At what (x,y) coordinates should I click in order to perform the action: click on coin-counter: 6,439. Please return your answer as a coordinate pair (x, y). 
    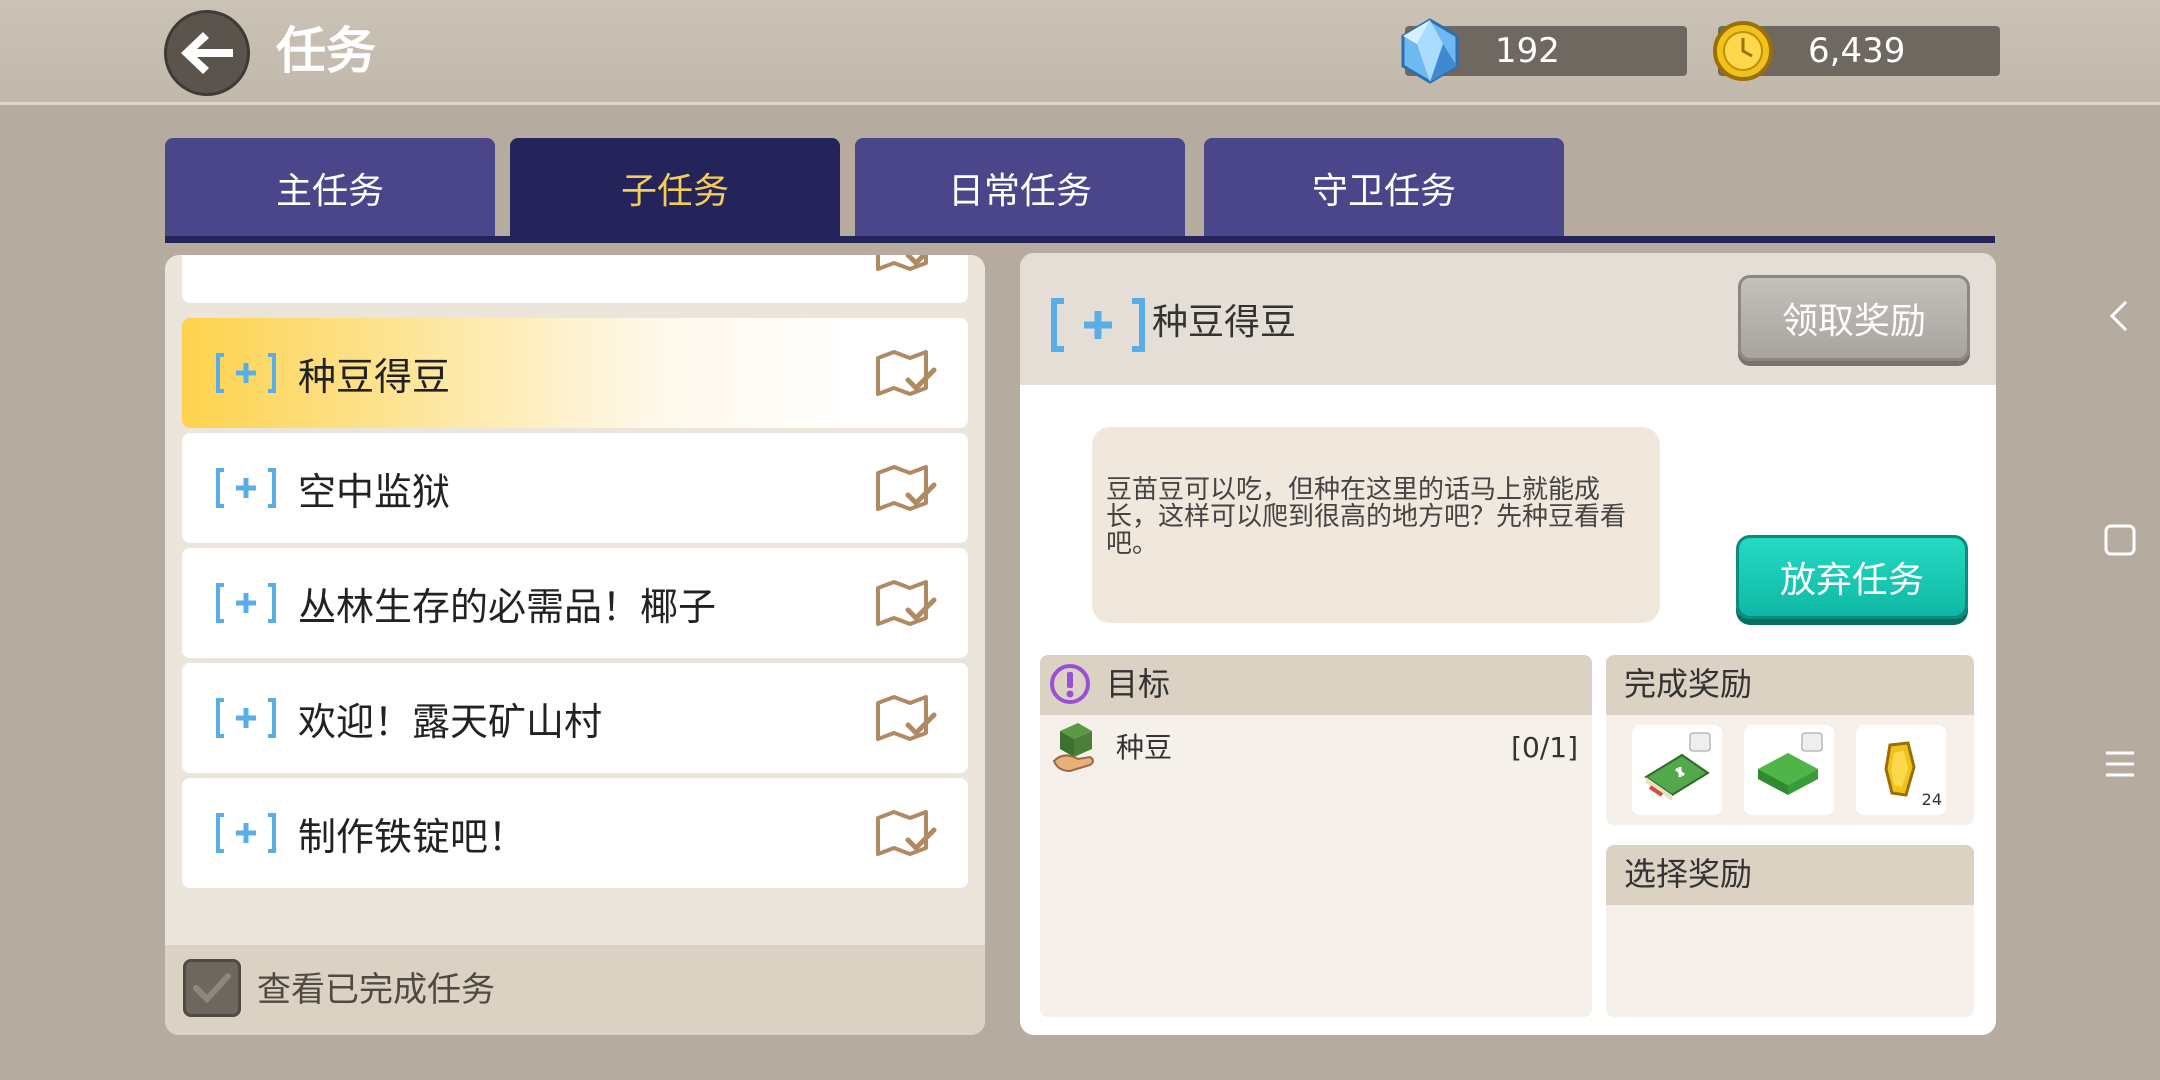
    Looking at the image, I should click on (1856, 51).